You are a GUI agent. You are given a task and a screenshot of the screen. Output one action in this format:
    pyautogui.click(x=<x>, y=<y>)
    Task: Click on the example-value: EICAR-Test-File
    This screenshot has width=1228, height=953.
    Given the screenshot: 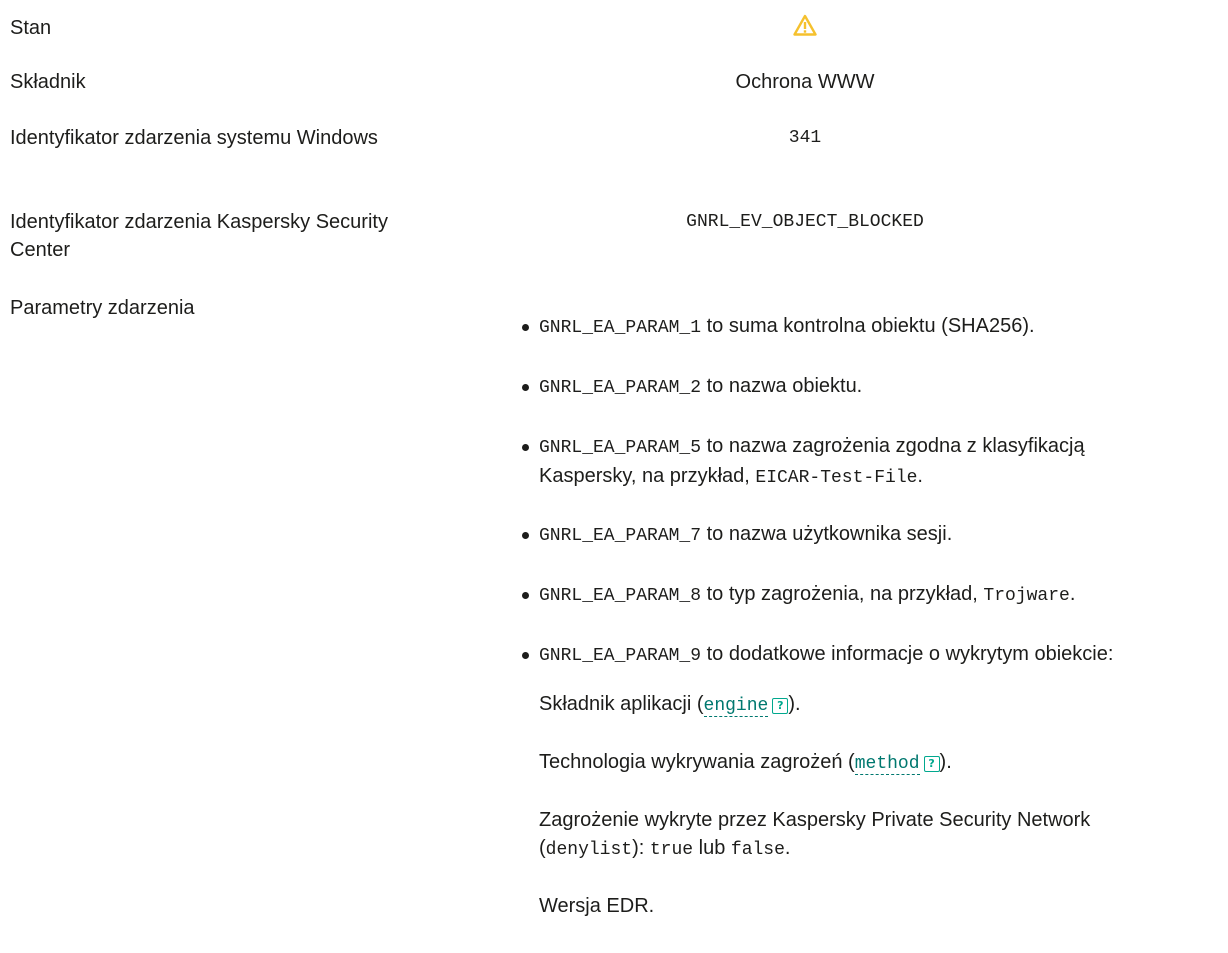 What is the action you would take?
    pyautogui.click(x=836, y=478)
    